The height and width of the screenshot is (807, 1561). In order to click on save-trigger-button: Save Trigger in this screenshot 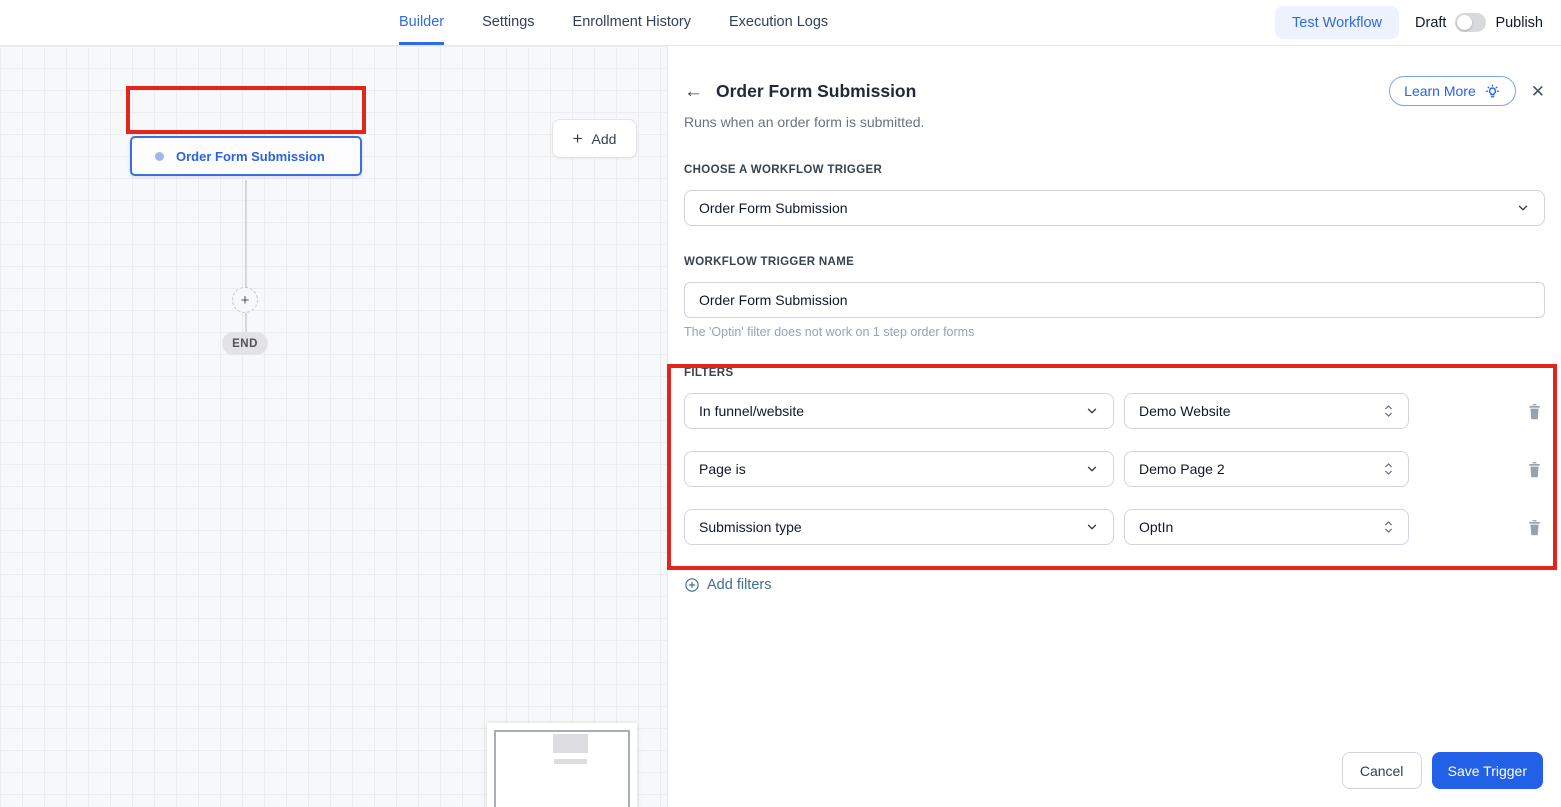, I will do `click(1487, 770)`.